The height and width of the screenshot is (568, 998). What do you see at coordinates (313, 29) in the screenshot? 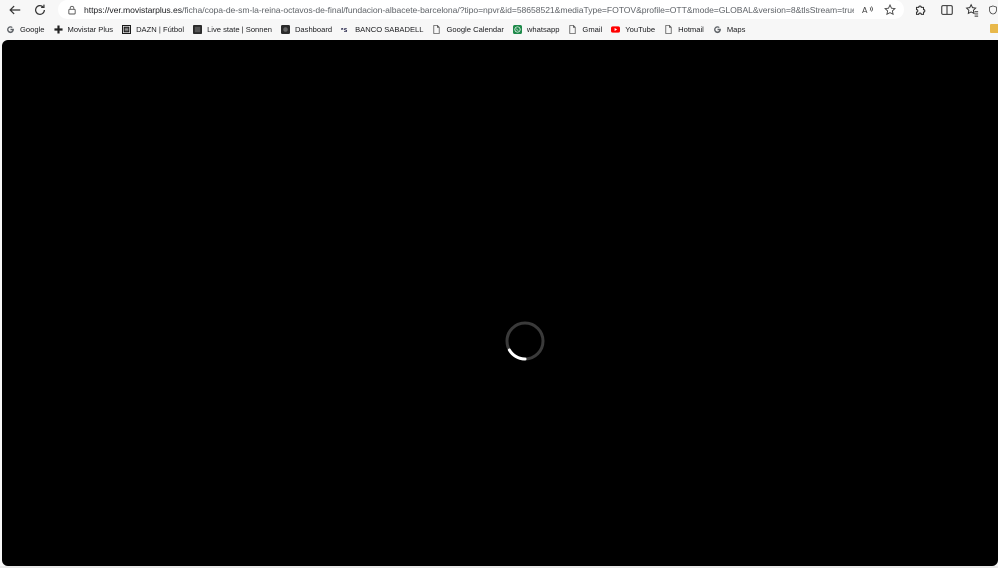
I see `bookmark-label: Dashboard` at bounding box center [313, 29].